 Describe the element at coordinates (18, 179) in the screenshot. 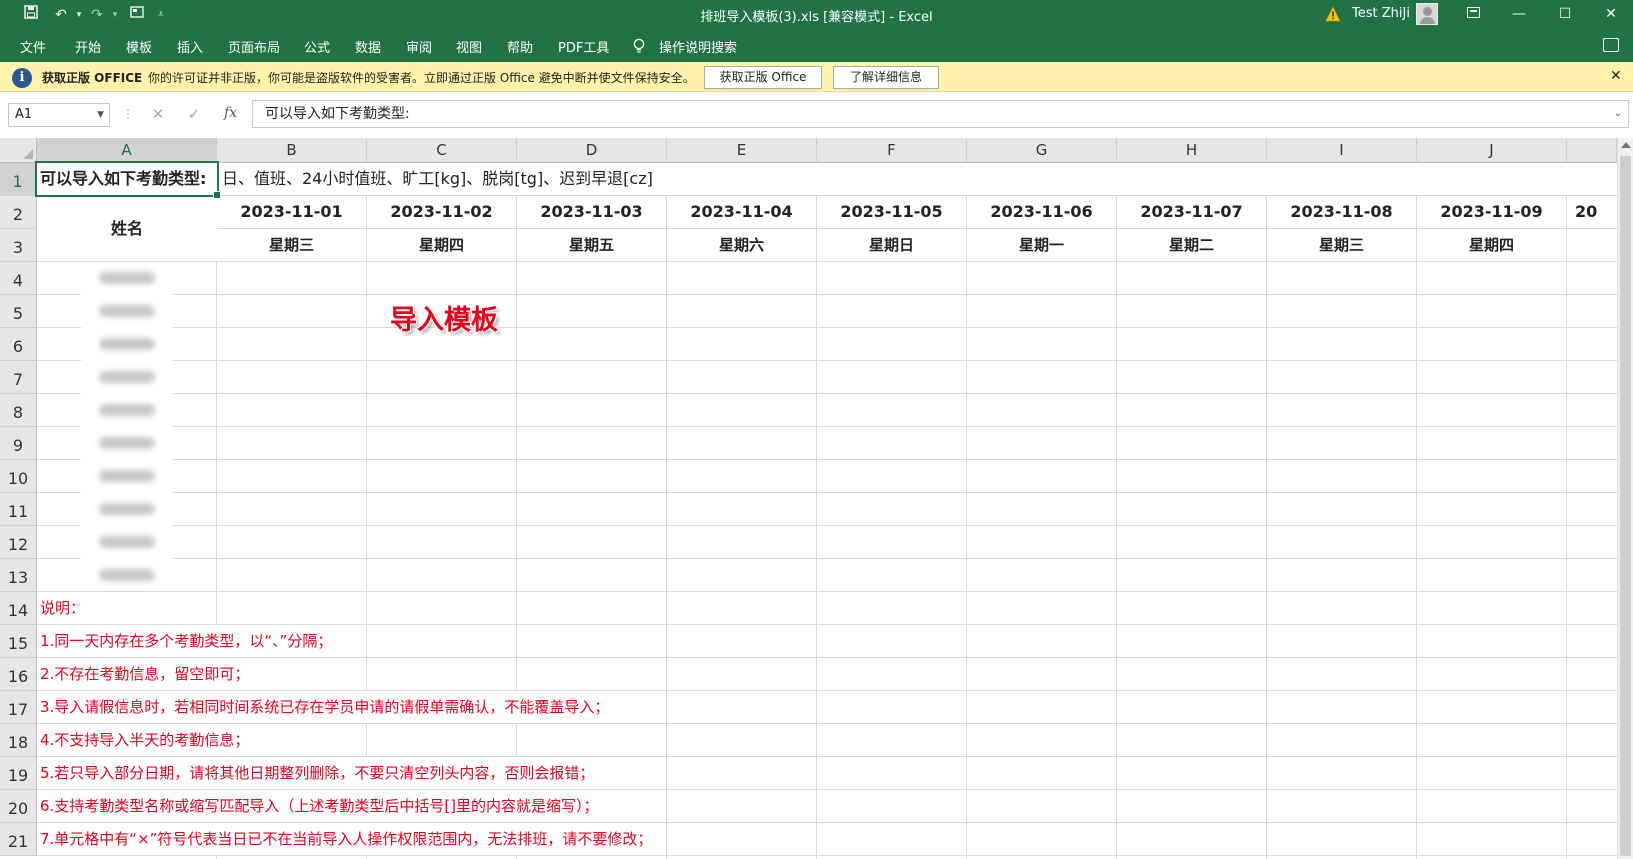

I see `row-header-1: 1` at that location.